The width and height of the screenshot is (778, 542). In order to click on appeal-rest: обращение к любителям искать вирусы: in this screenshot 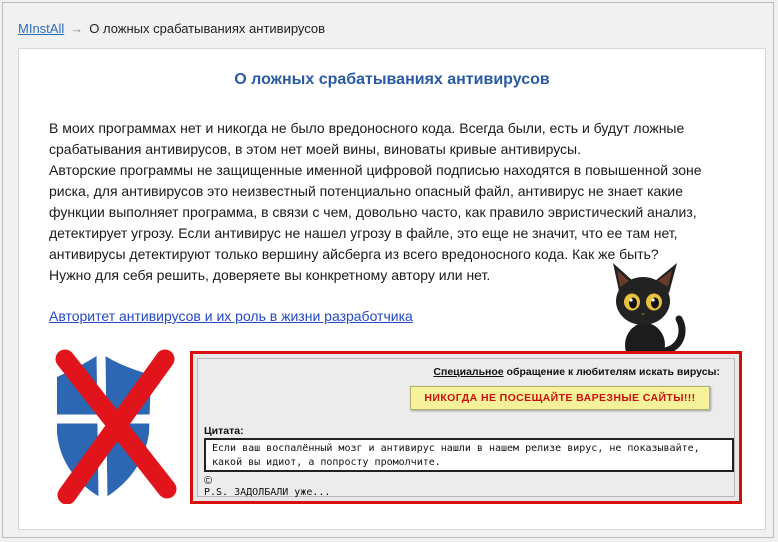, I will do `click(611, 372)`.